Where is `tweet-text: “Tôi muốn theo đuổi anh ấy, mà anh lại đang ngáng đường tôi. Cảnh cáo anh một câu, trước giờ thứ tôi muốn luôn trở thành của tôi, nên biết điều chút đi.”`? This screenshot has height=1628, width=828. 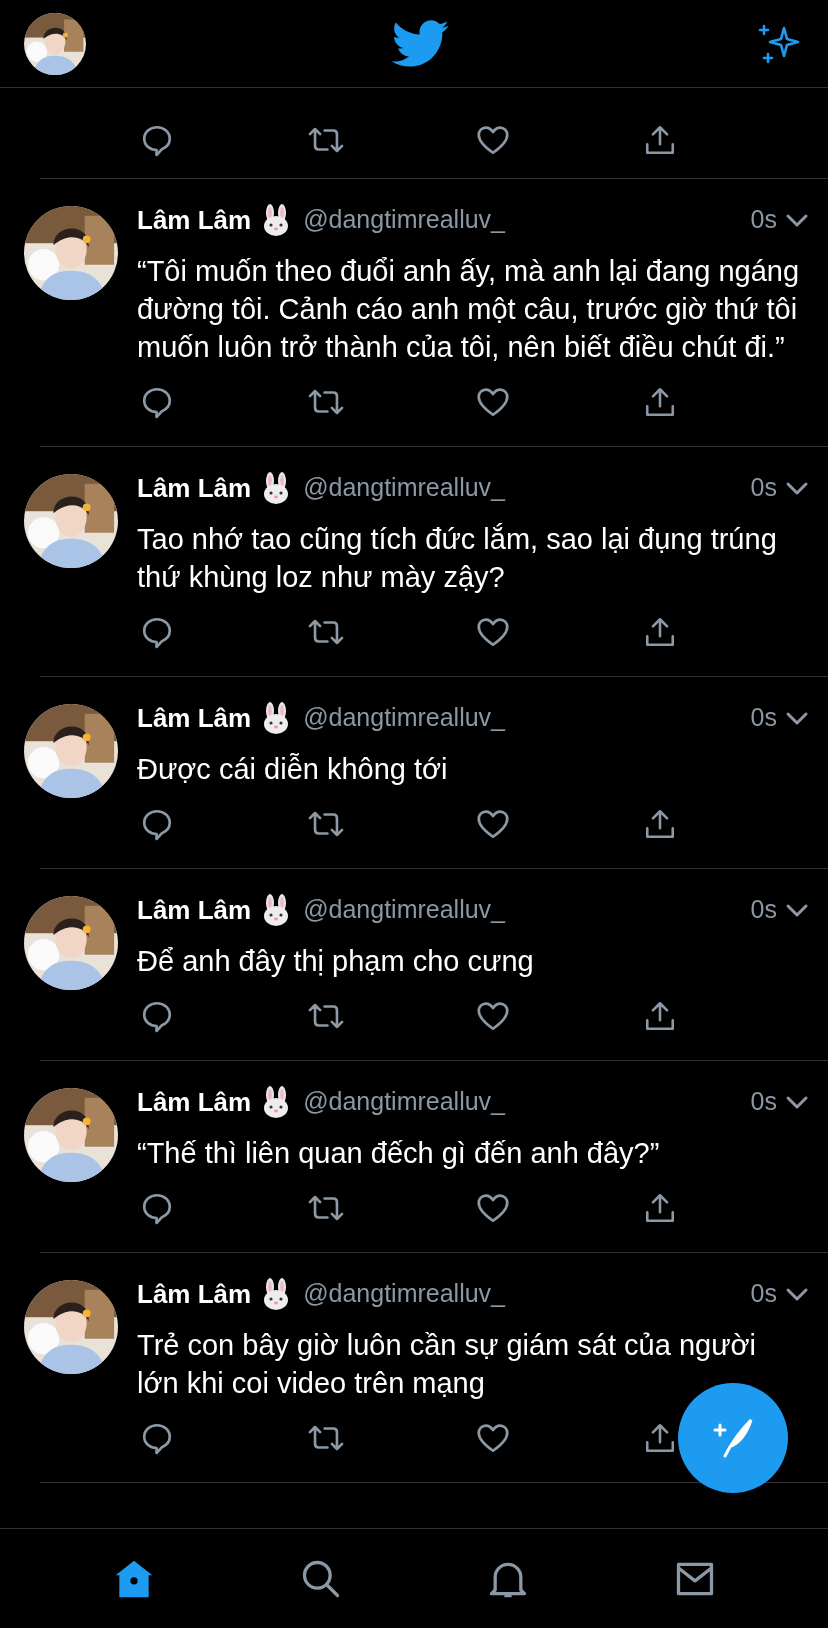 tweet-text: “Tôi muốn theo đuổi anh ấy, mà anh lại đang ngáng đường tôi. Cảnh cáo anh một câu, trước giờ thứ tôi muốn luôn trở thành của tôi, nên biết điều chút đi.” is located at coordinates (469, 309).